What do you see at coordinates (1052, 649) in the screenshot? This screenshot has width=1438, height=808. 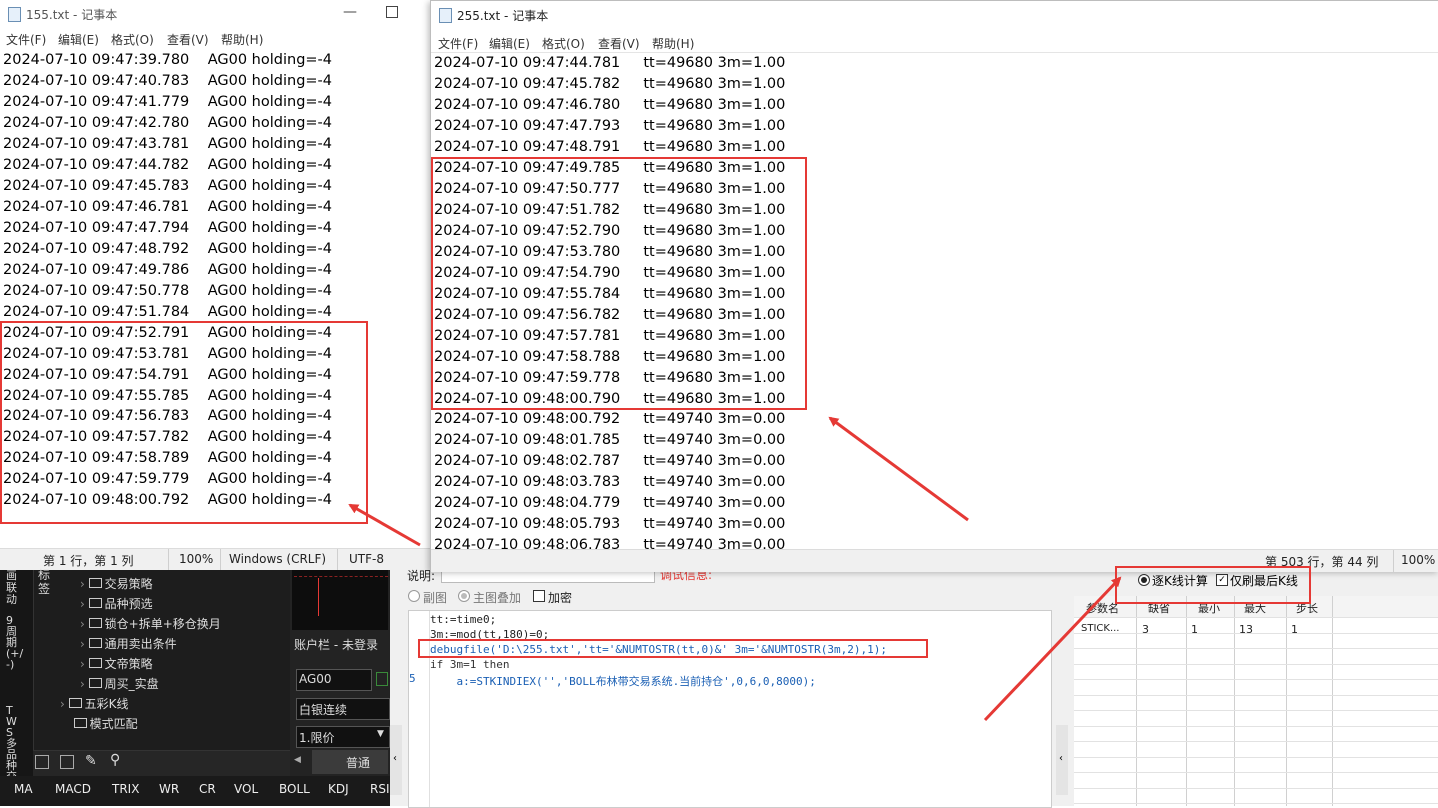 I see `arrow-to-tick-calc` at bounding box center [1052, 649].